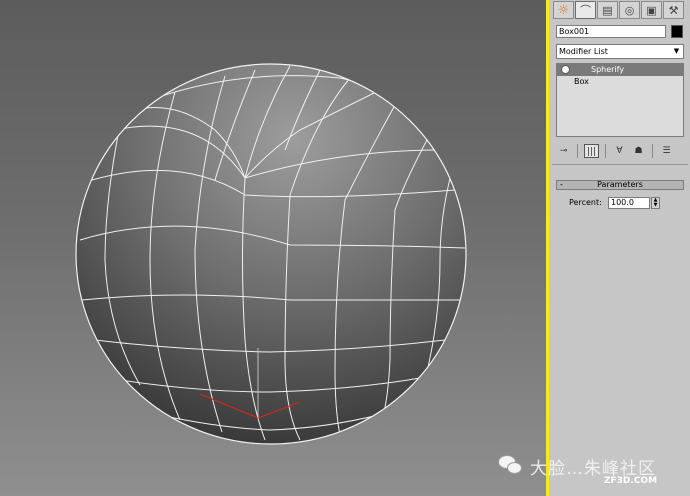 The height and width of the screenshot is (496, 690). I want to click on lightbulb-icon, so click(565, 69).